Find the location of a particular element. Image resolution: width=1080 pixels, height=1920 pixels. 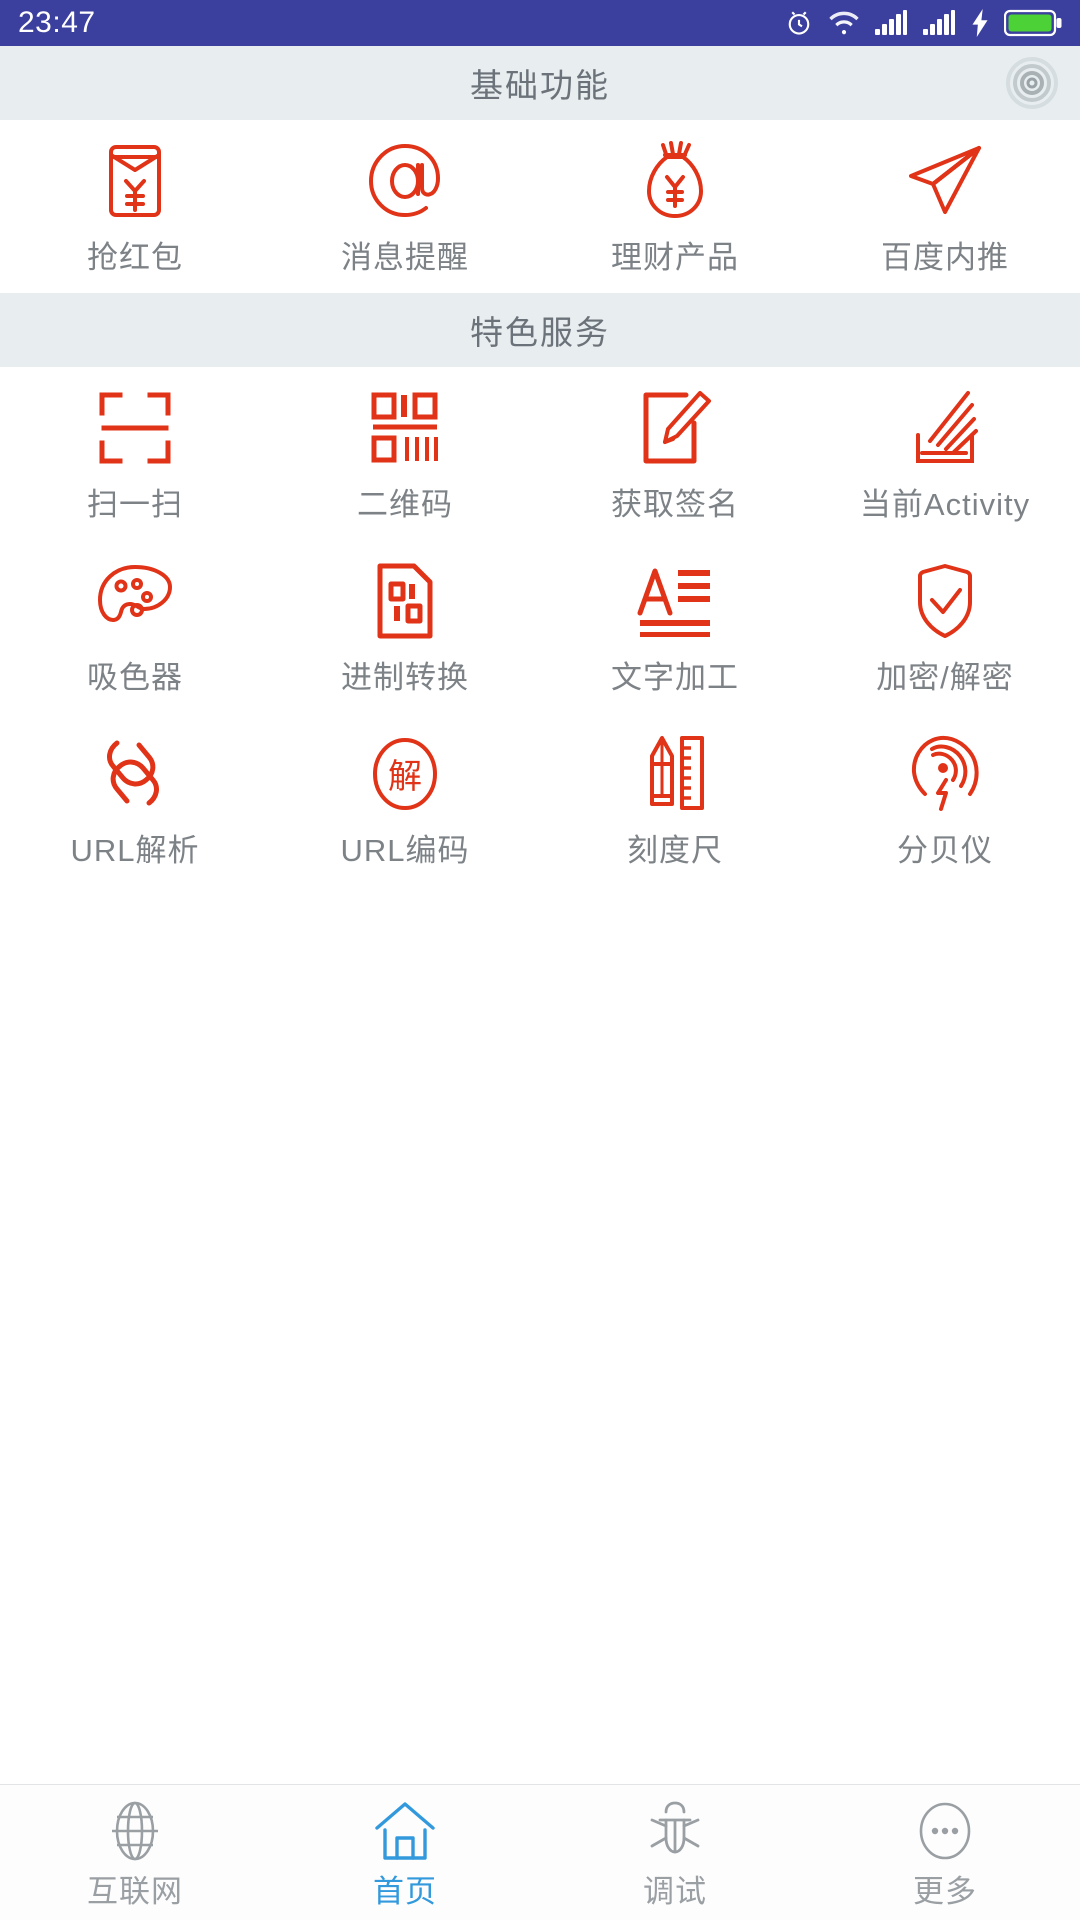

grid-cell-color-picker: 吸色器 is located at coordinates (135, 626).